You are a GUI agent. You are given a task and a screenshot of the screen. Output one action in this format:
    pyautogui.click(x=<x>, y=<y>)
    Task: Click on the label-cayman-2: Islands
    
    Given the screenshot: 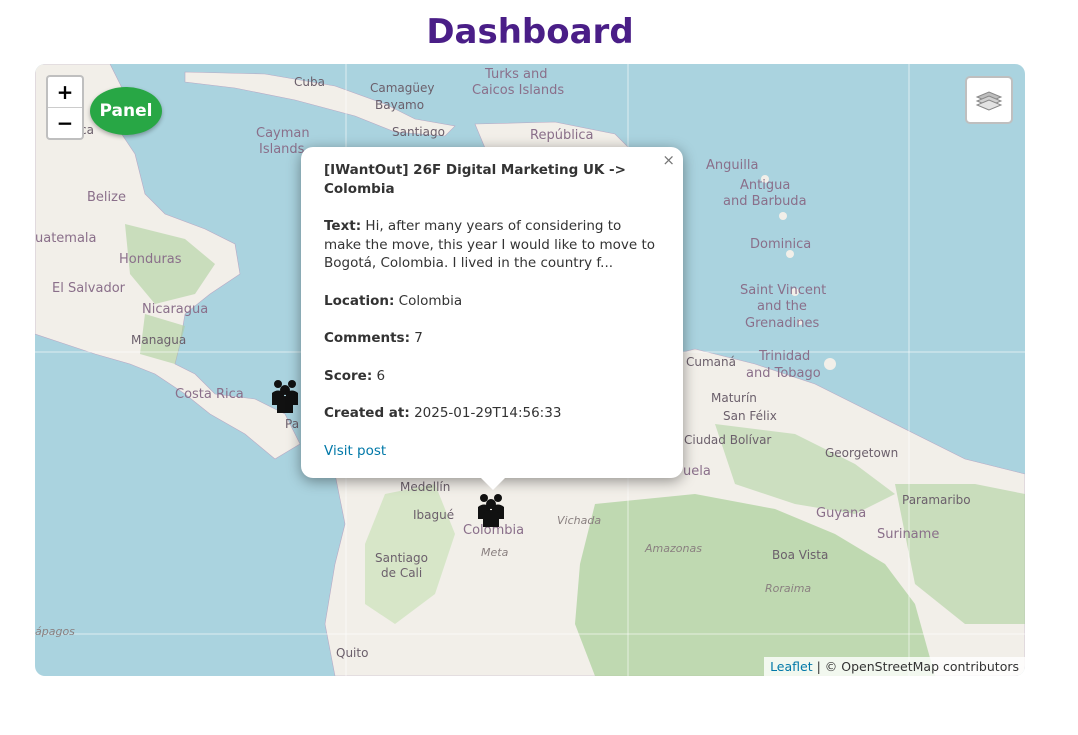 What is the action you would take?
    pyautogui.click(x=282, y=149)
    